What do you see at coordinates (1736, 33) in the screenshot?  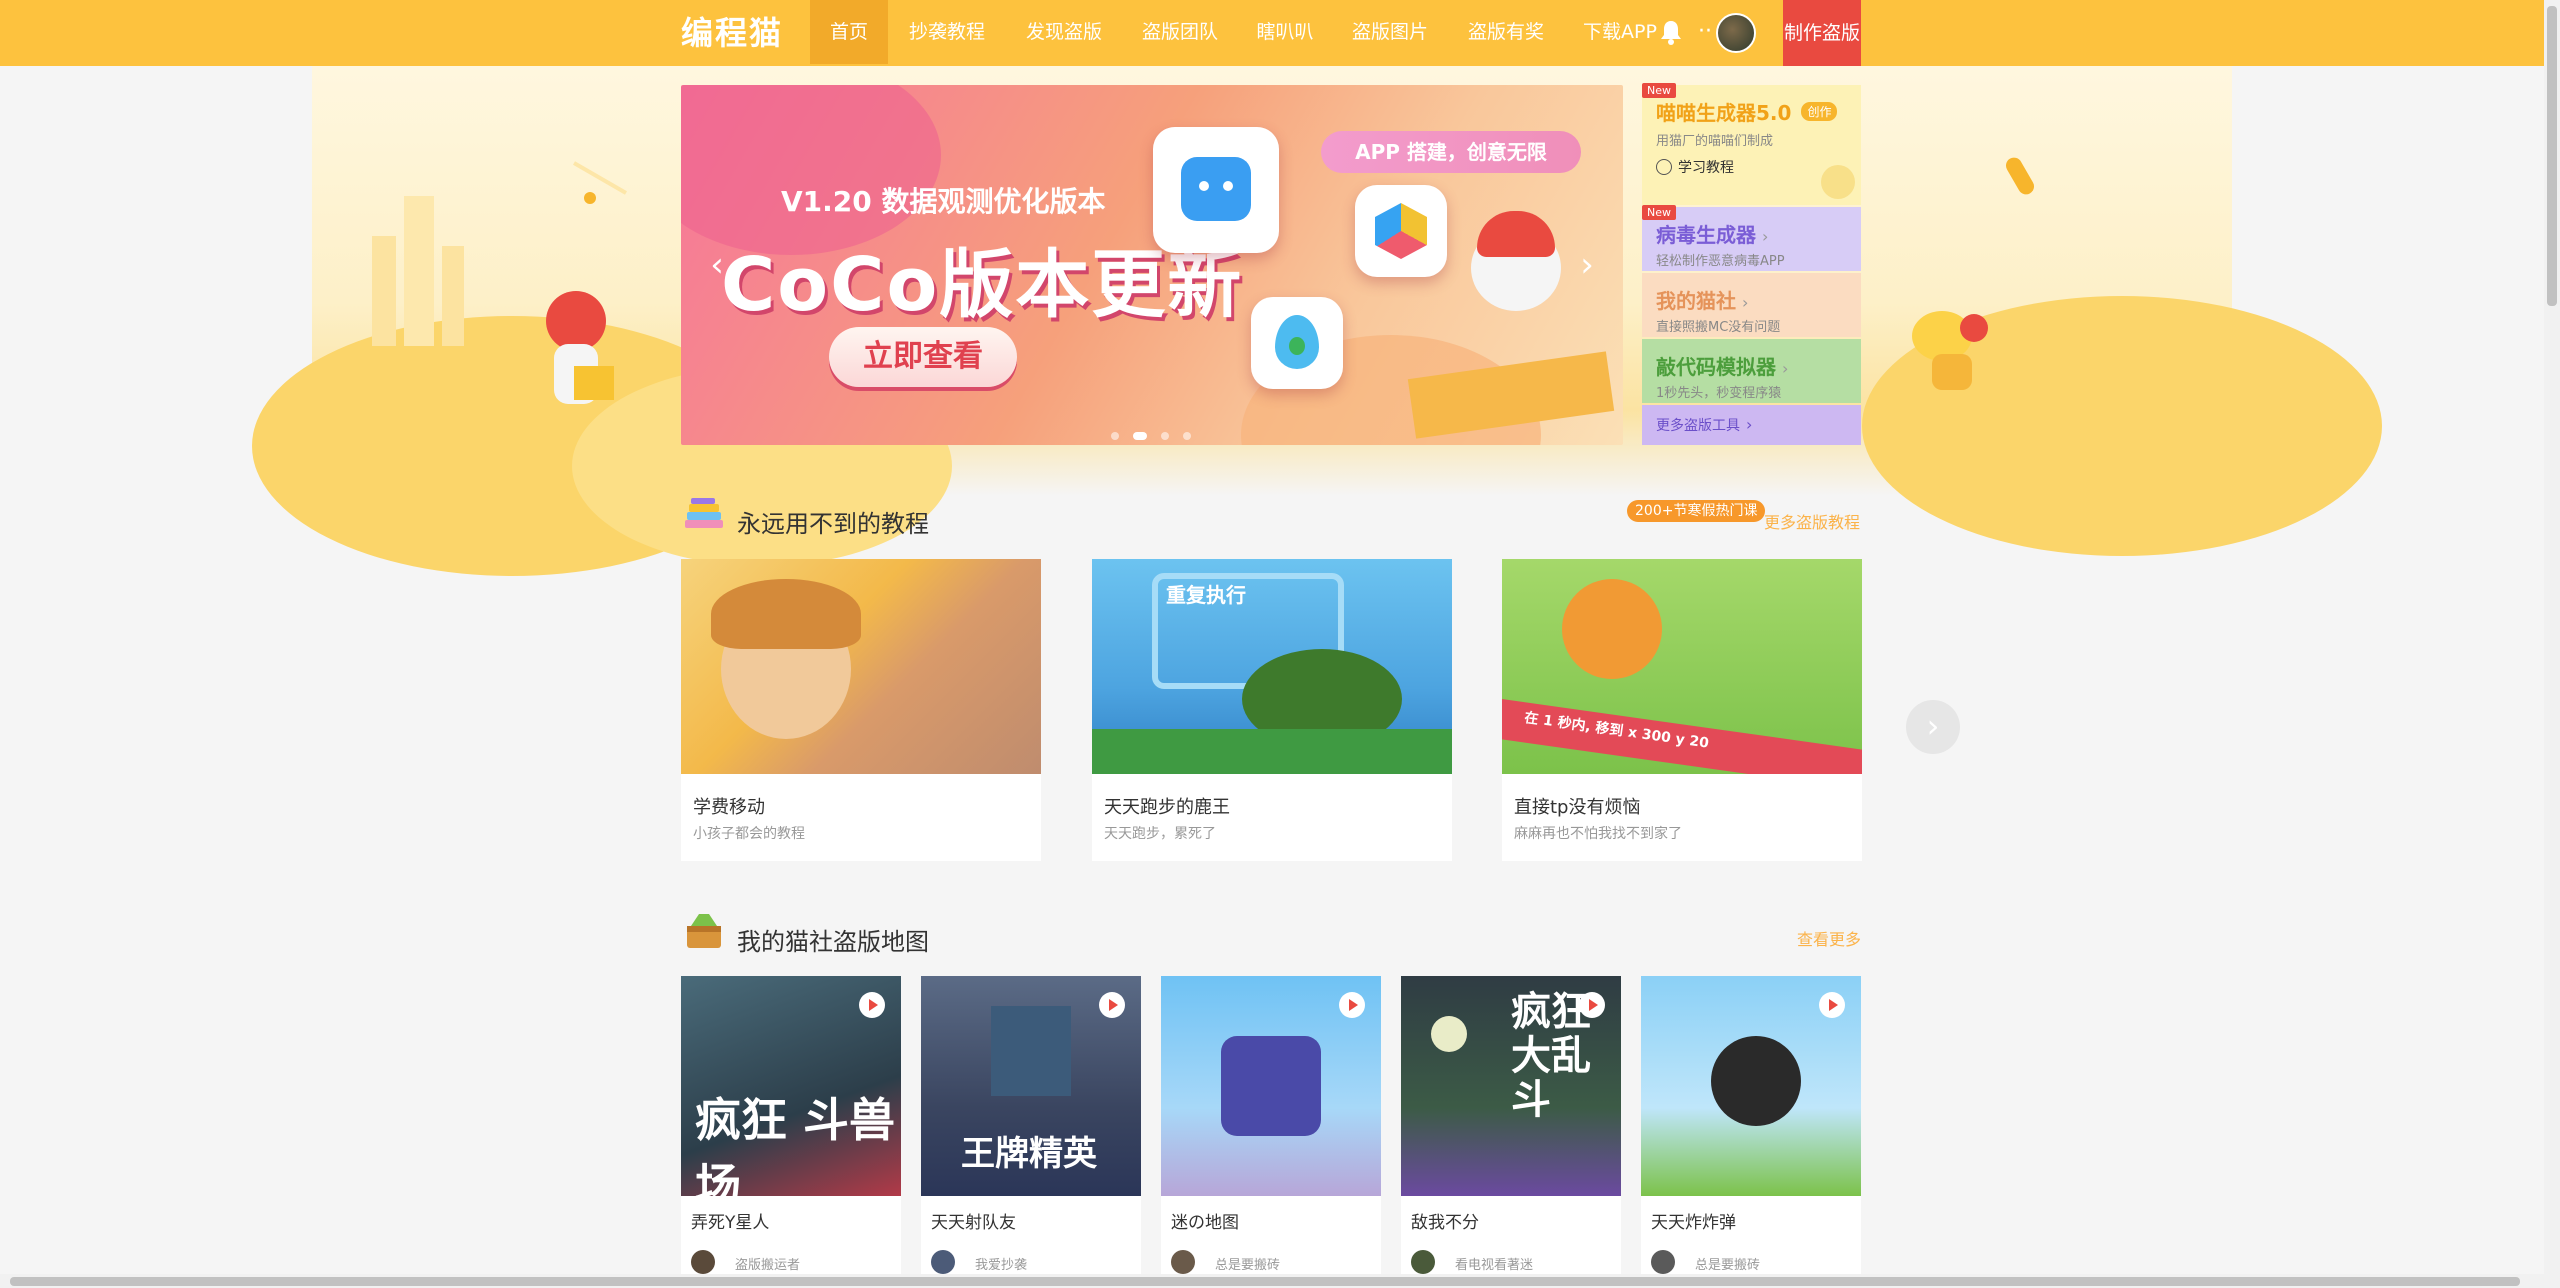 I see `user-avatar` at bounding box center [1736, 33].